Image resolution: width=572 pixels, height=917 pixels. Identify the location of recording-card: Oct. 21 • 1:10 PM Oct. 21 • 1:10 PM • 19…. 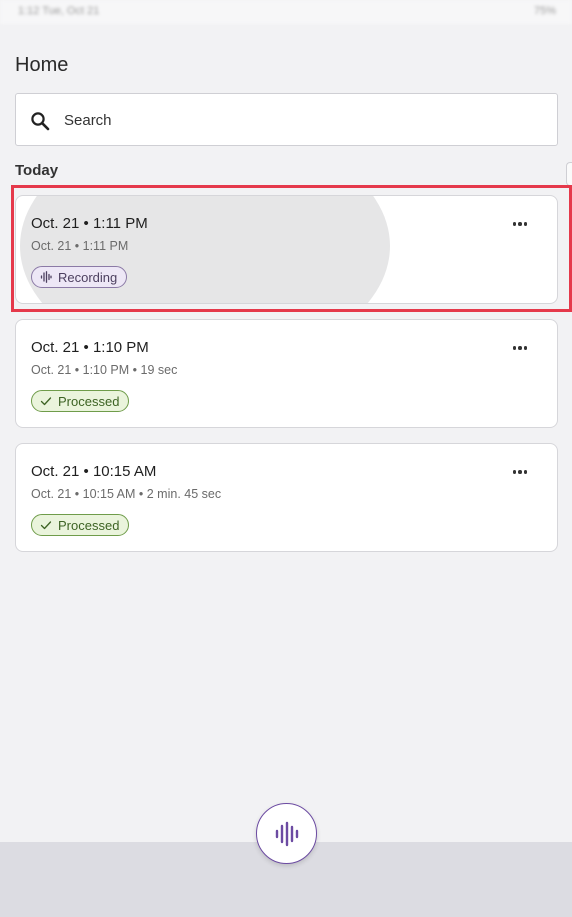
(286, 373).